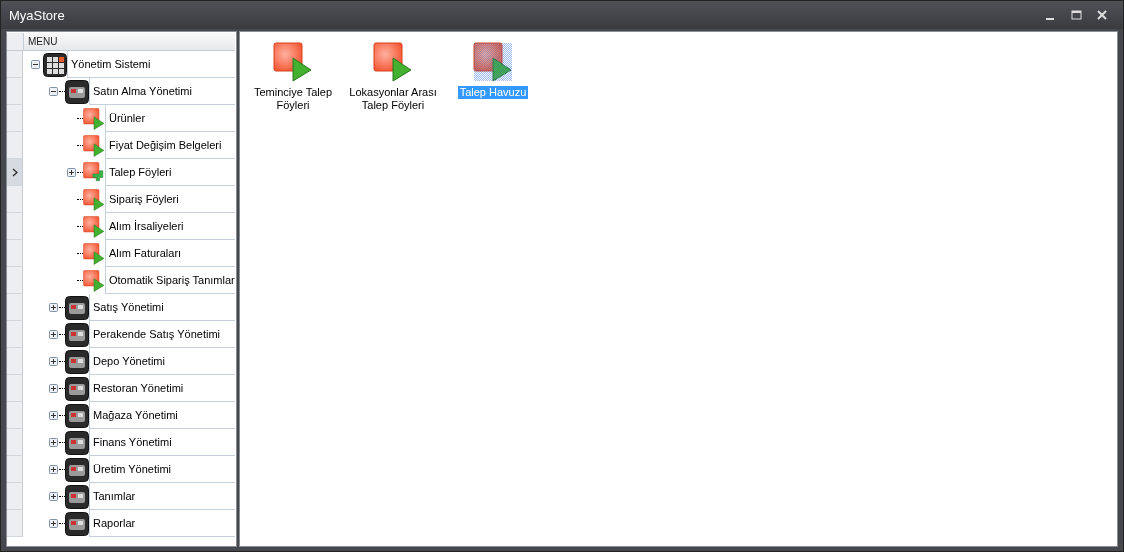 The height and width of the screenshot is (552, 1124). Describe the element at coordinates (162, 469) in the screenshot. I see `tree-item: Üretim Yönetimi` at that location.